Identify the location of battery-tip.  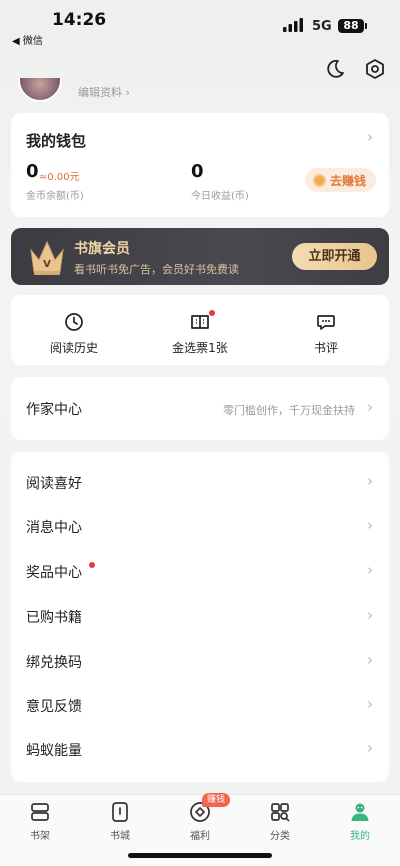
(366, 26).